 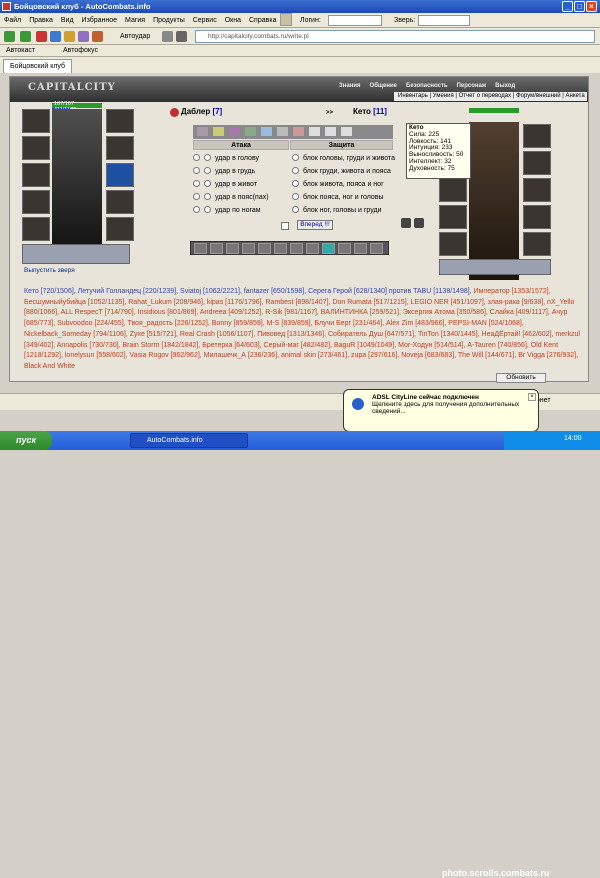 What do you see at coordinates (36, 148) in the screenshot?
I see `equip-earring-left` at bounding box center [36, 148].